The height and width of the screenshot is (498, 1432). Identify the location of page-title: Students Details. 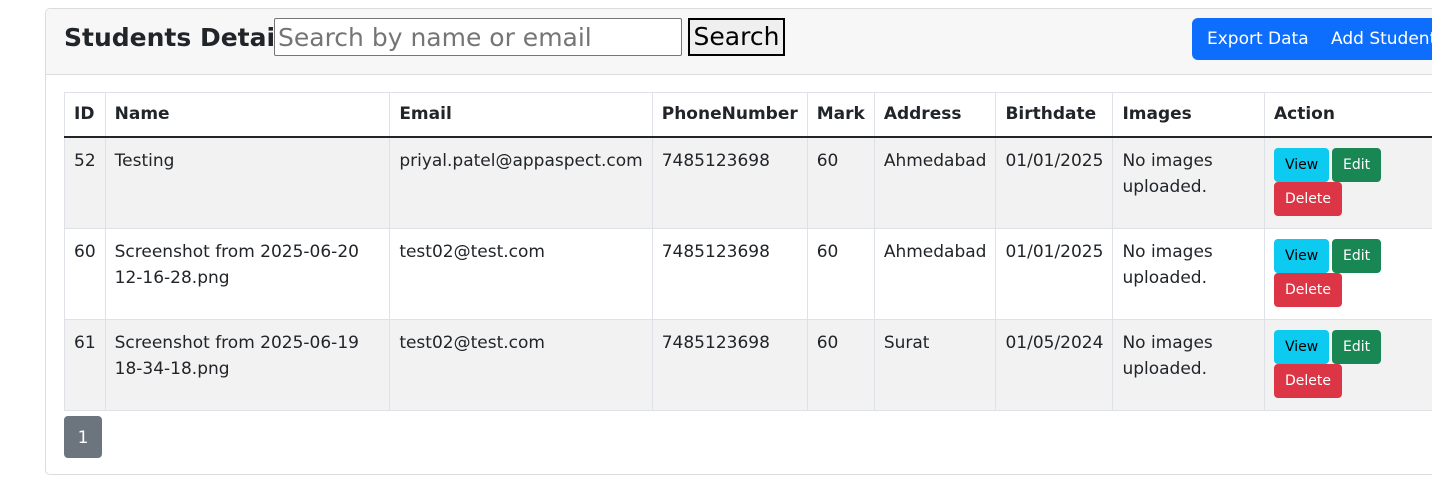
(181, 37).